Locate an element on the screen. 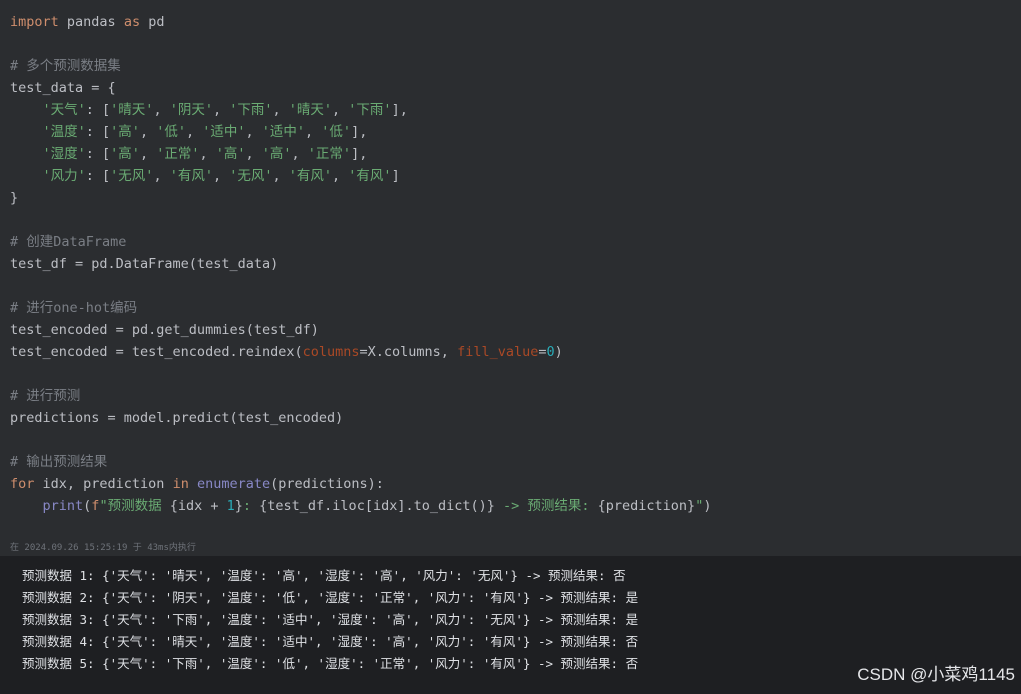  code-line: # 进行预测 is located at coordinates (45, 396).